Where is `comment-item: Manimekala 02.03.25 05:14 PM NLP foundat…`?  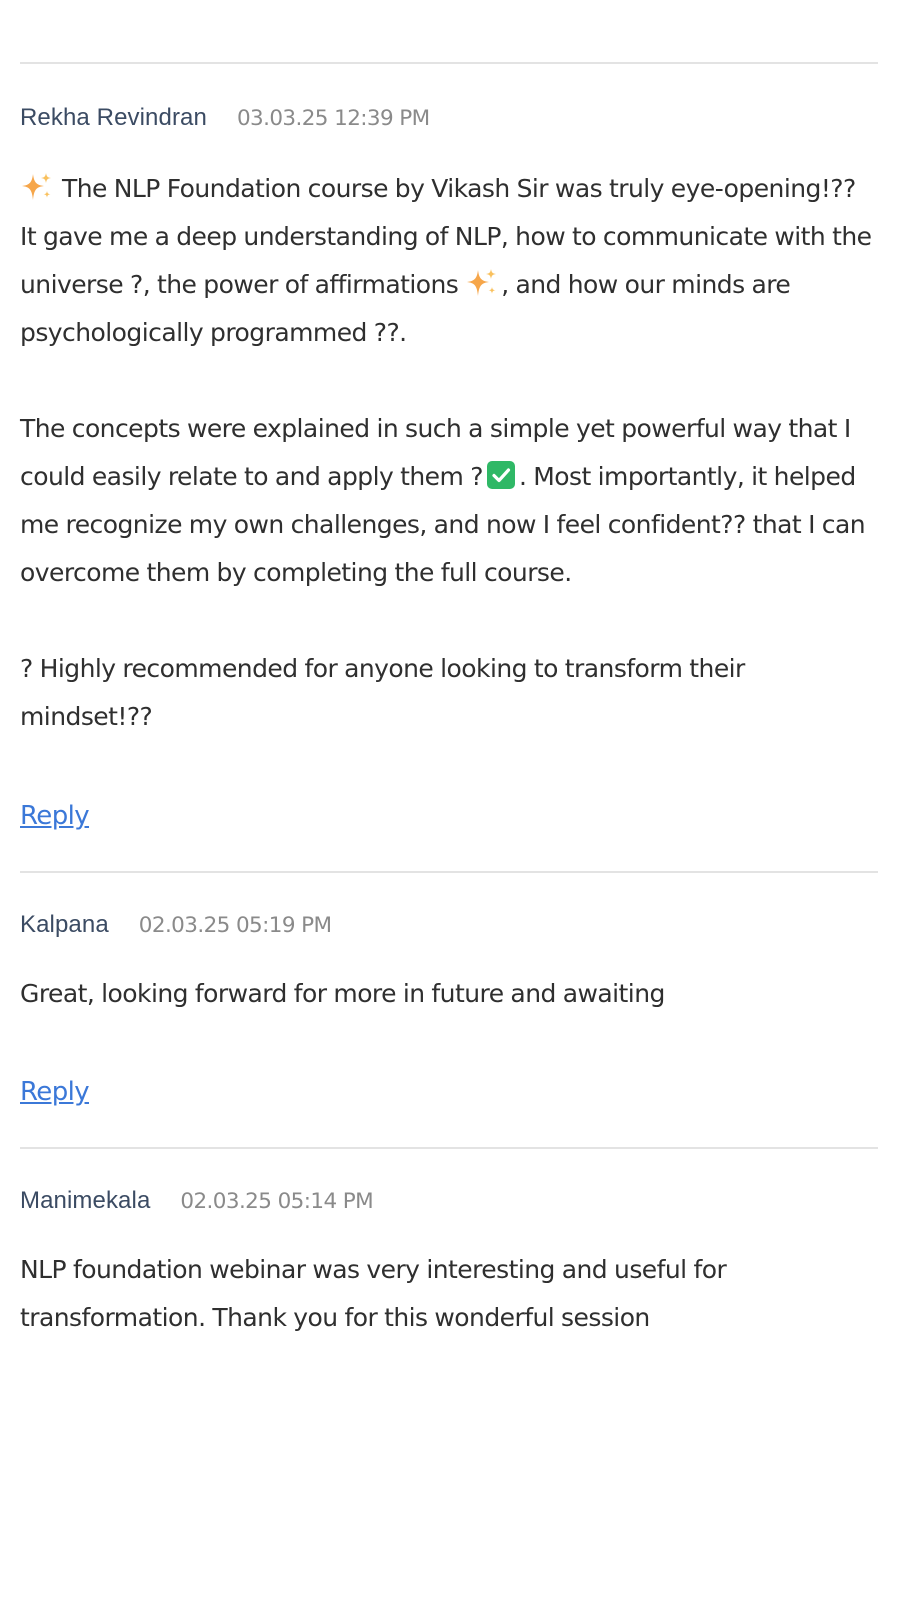 comment-item: Manimekala 02.03.25 05:14 PM NLP foundat… is located at coordinates (449, 1245).